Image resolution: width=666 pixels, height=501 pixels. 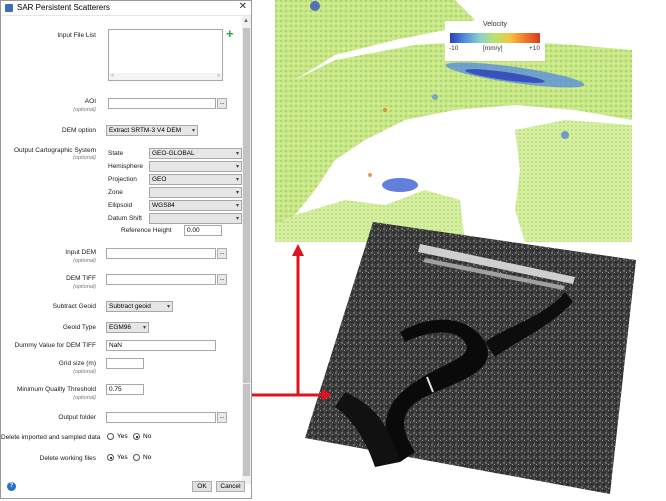 What do you see at coordinates (142, 436) in the screenshot?
I see `delete-imported-no-radio: No` at bounding box center [142, 436].